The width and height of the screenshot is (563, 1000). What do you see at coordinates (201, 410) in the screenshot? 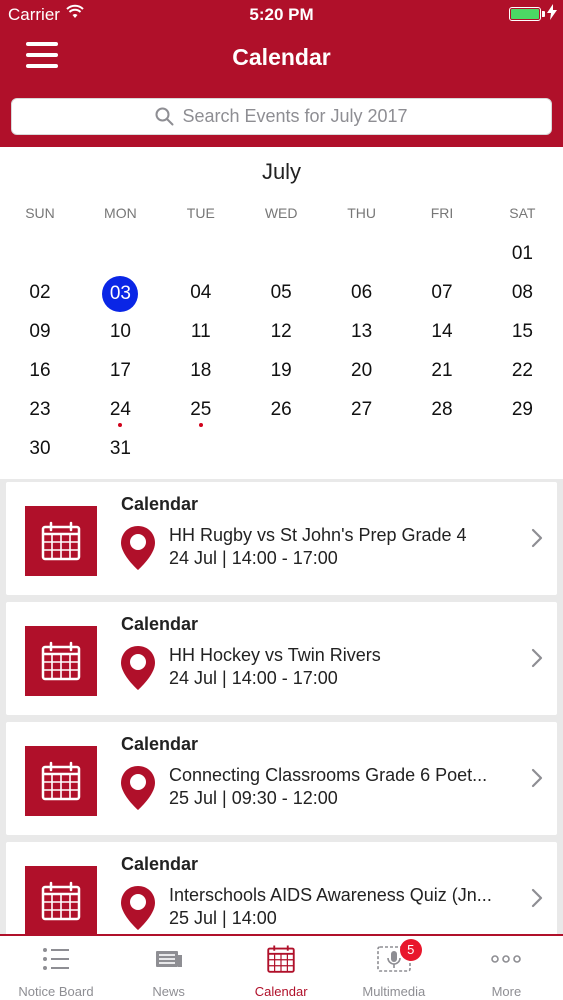
I see `day-25: 25` at bounding box center [201, 410].